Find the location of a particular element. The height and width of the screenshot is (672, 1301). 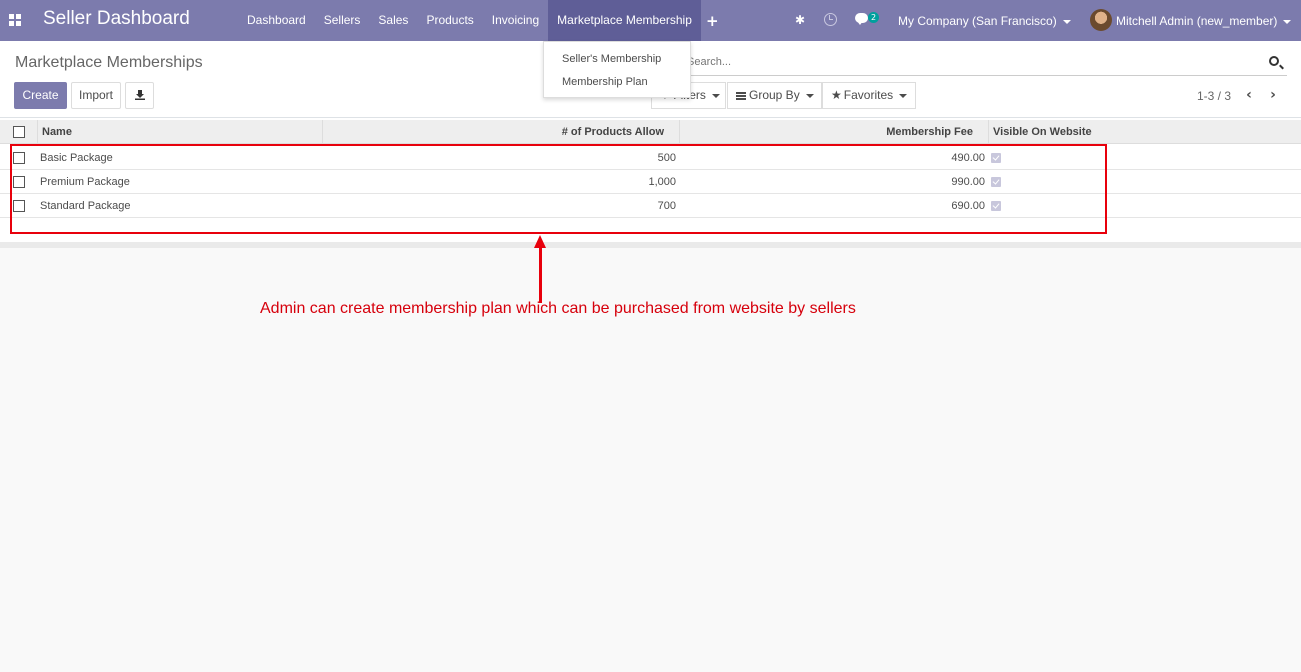

groupby-label: Group By is located at coordinates (774, 95).